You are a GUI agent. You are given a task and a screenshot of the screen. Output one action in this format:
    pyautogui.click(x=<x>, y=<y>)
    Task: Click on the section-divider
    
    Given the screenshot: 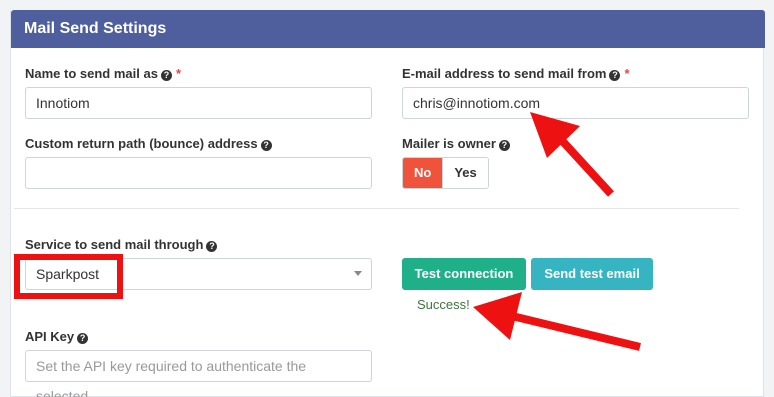 What is the action you would take?
    pyautogui.click(x=376, y=208)
    